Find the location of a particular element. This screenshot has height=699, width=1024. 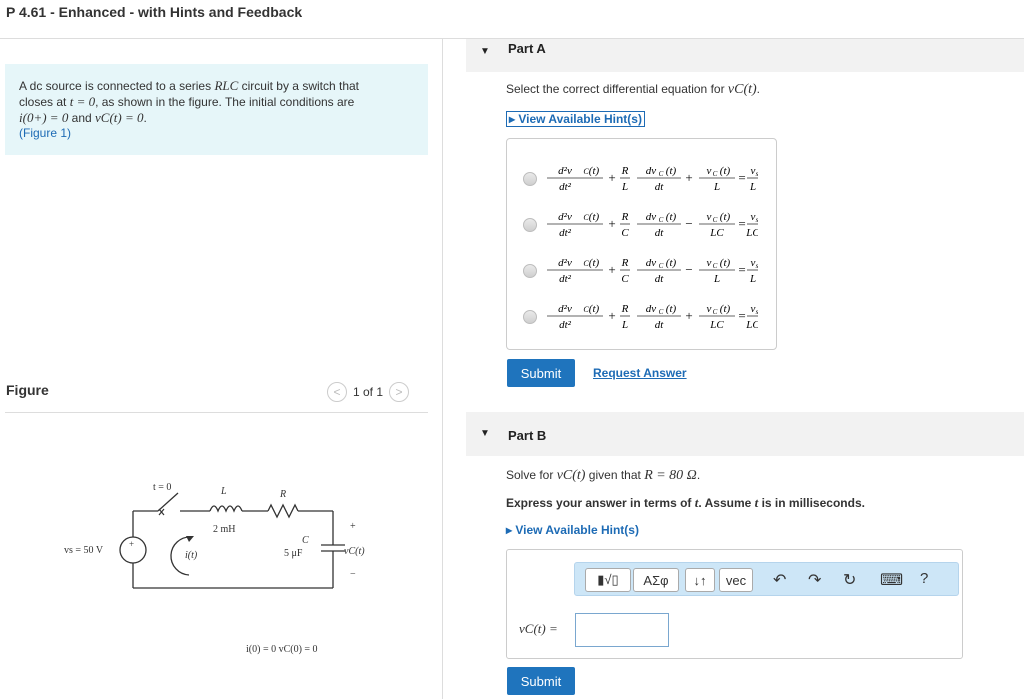

previous-figure-button: < is located at coordinates (337, 392).